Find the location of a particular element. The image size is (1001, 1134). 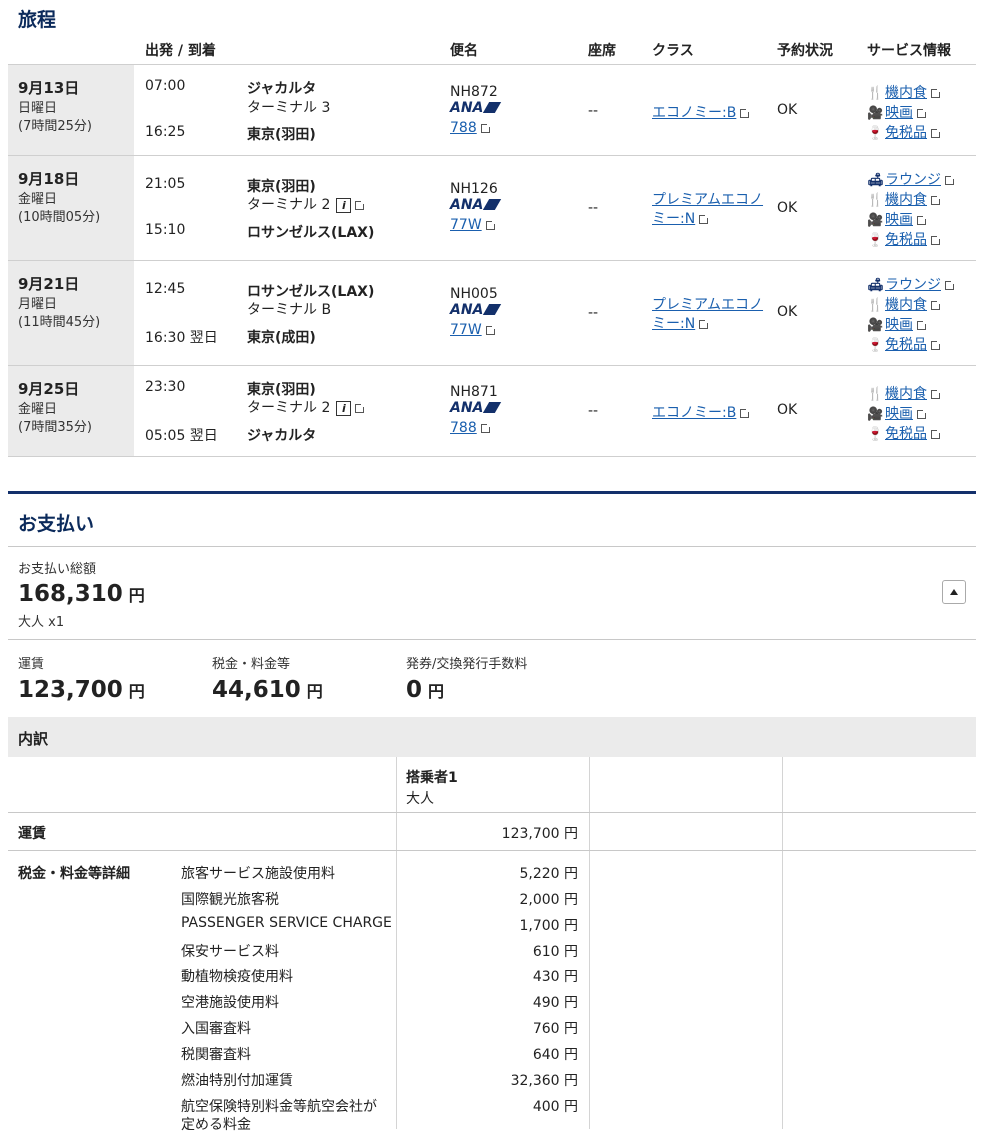

segment-date: 9月18日 is located at coordinates (49, 179).